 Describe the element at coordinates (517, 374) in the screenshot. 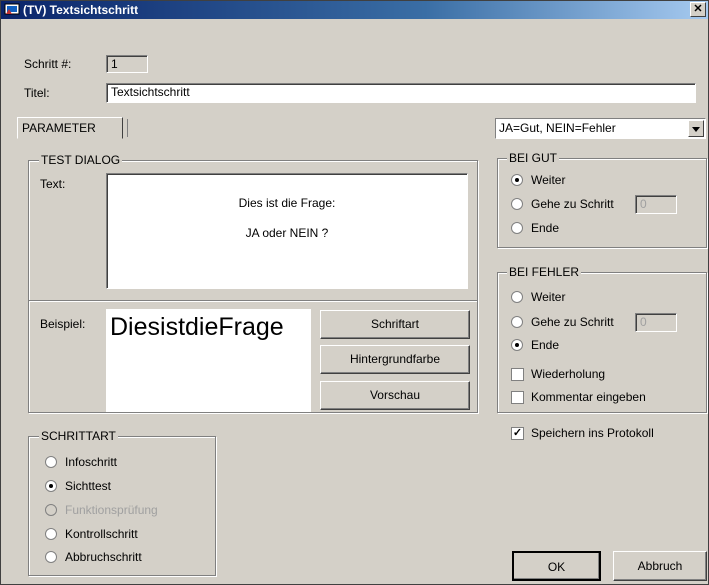

I see `wiederholung-checkbox` at that location.